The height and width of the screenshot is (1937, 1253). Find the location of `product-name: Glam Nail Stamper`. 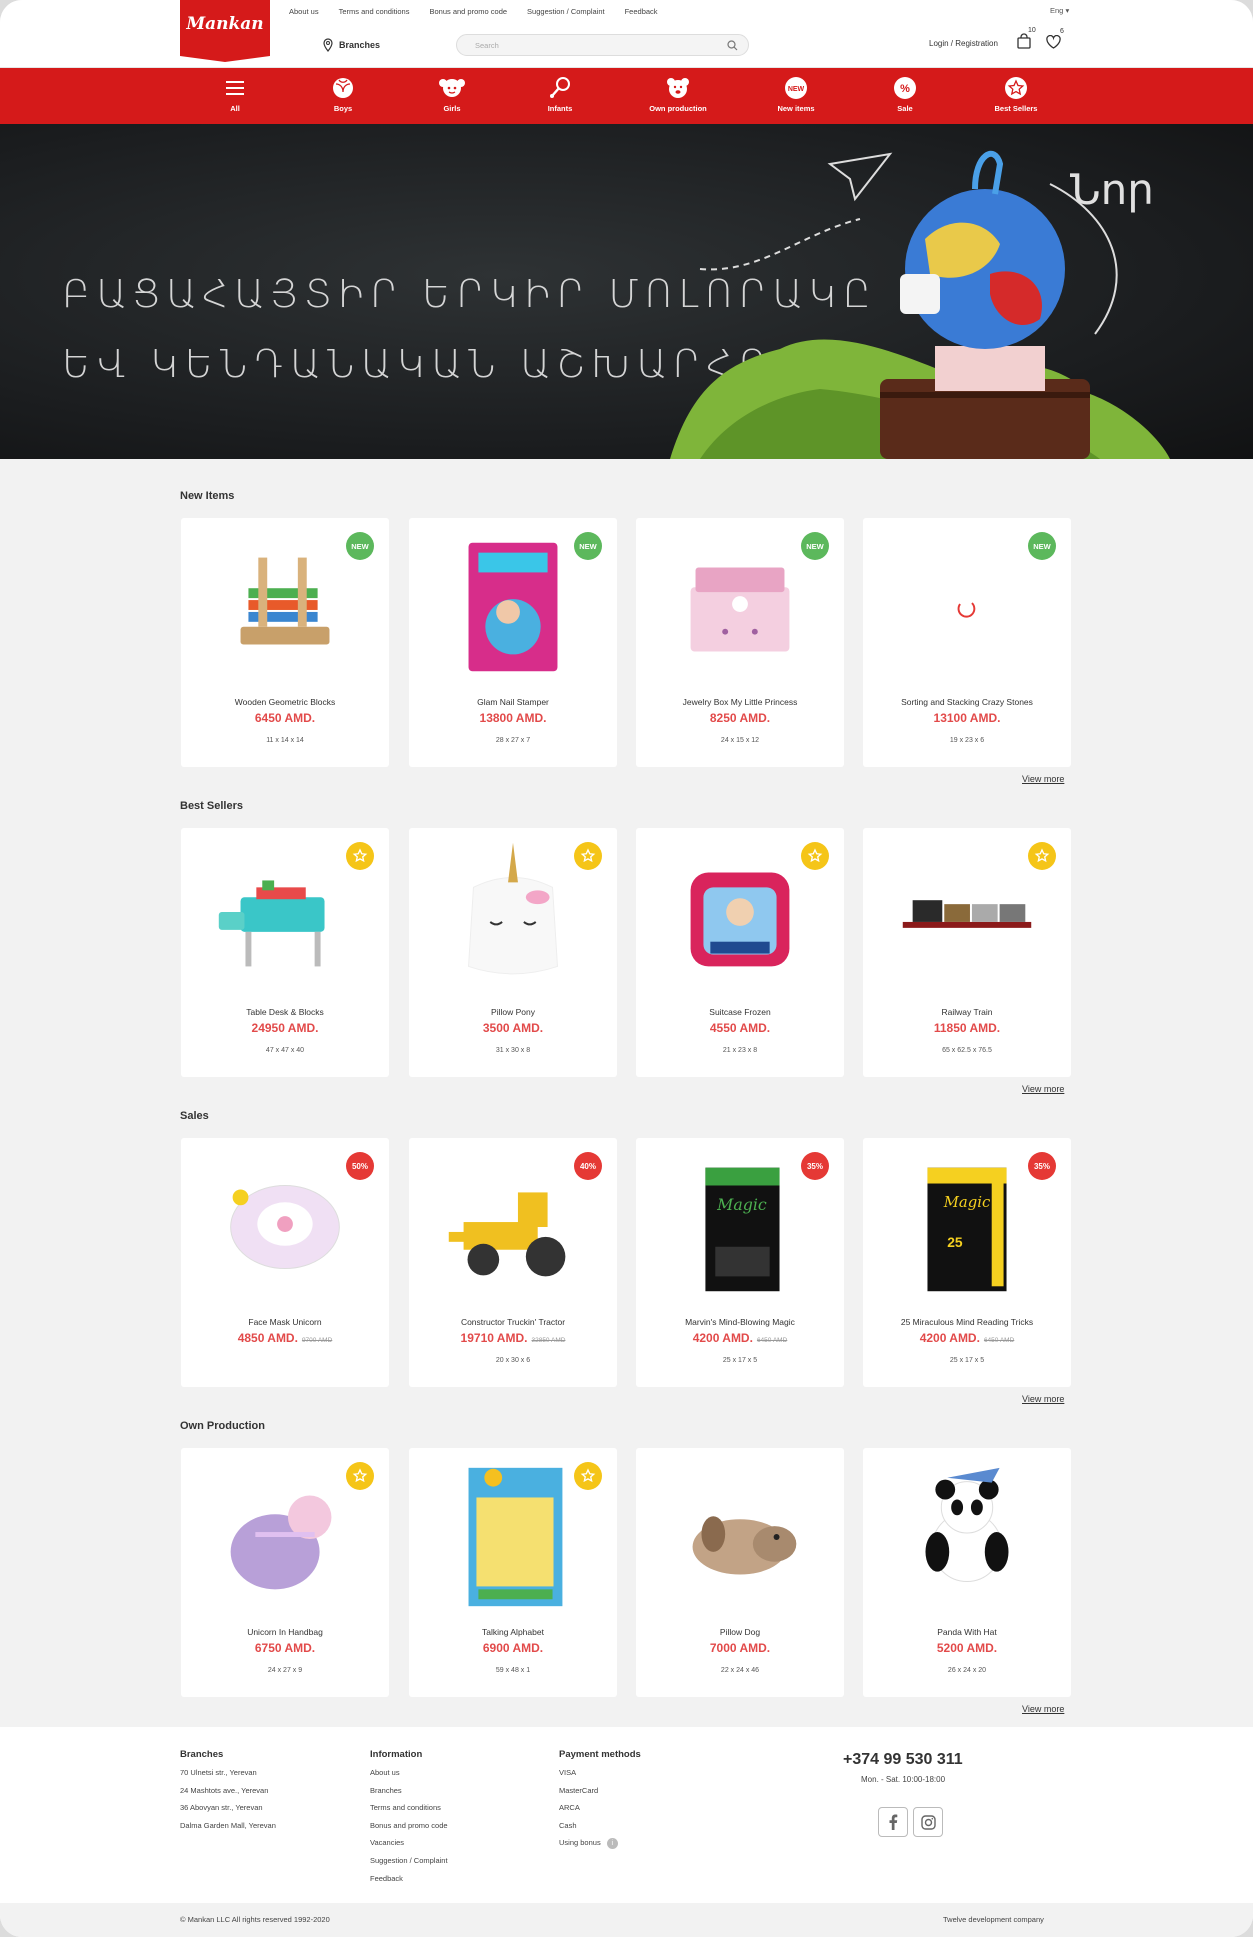

product-name: Glam Nail Stamper is located at coordinates (513, 702).